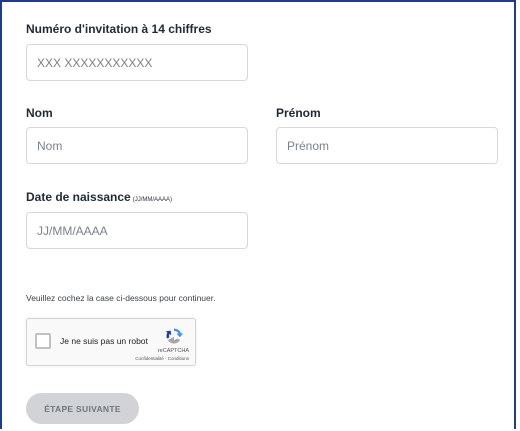 This screenshot has width=520, height=431. Describe the element at coordinates (173, 351) in the screenshot. I see `recaptcha-brand: reCAPTCHA` at that location.